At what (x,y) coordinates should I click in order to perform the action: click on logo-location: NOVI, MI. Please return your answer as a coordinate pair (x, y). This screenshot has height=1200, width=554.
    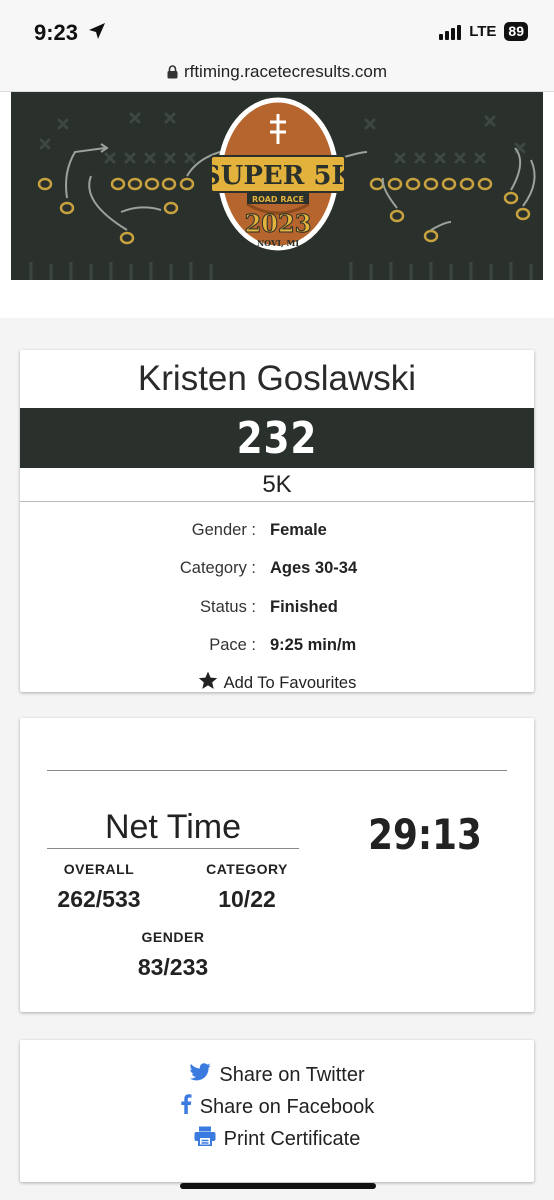
    Looking at the image, I should click on (278, 243).